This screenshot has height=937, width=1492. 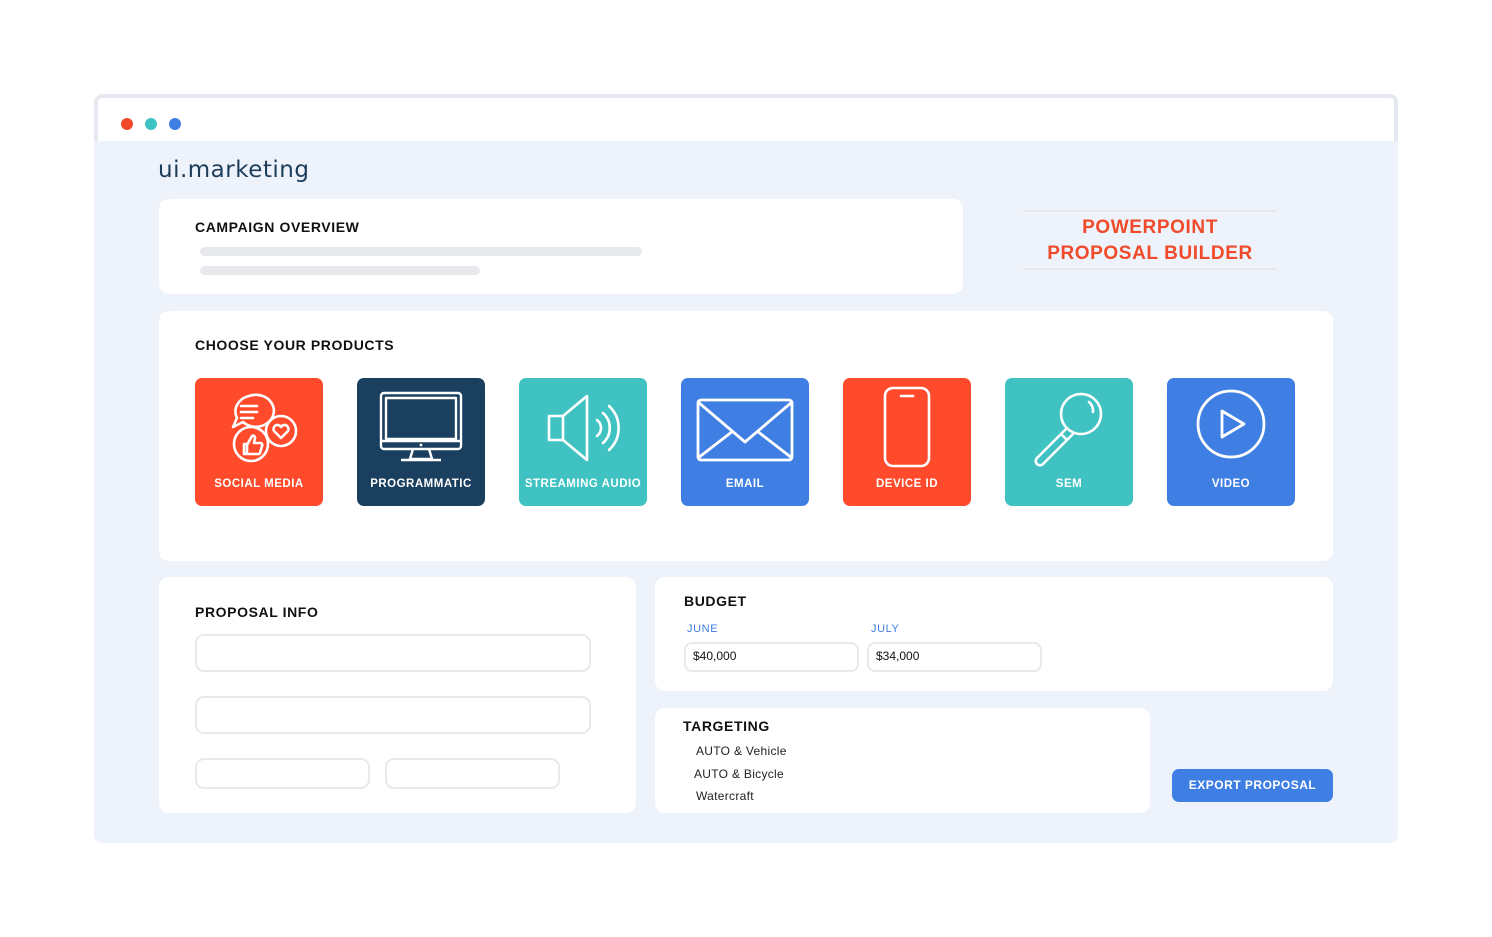 I want to click on product-tile-video: VIDEO, so click(x=1231, y=442).